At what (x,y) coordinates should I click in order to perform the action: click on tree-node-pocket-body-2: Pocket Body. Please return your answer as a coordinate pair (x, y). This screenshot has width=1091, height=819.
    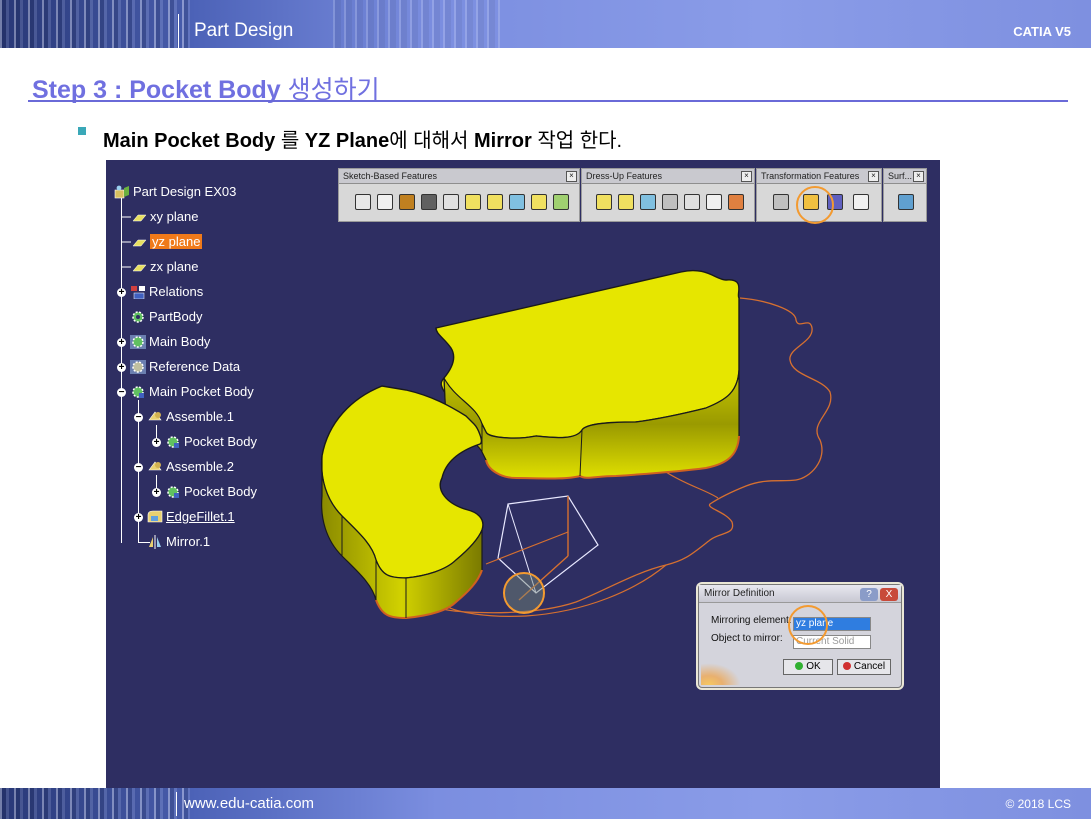
    Looking at the image, I should click on (211, 492).